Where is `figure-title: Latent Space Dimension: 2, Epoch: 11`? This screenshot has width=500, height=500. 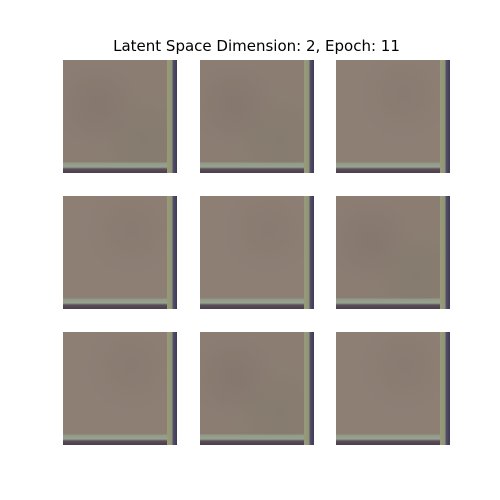
figure-title: Latent Space Dimension: 2, Epoch: 11 is located at coordinates (256, 46).